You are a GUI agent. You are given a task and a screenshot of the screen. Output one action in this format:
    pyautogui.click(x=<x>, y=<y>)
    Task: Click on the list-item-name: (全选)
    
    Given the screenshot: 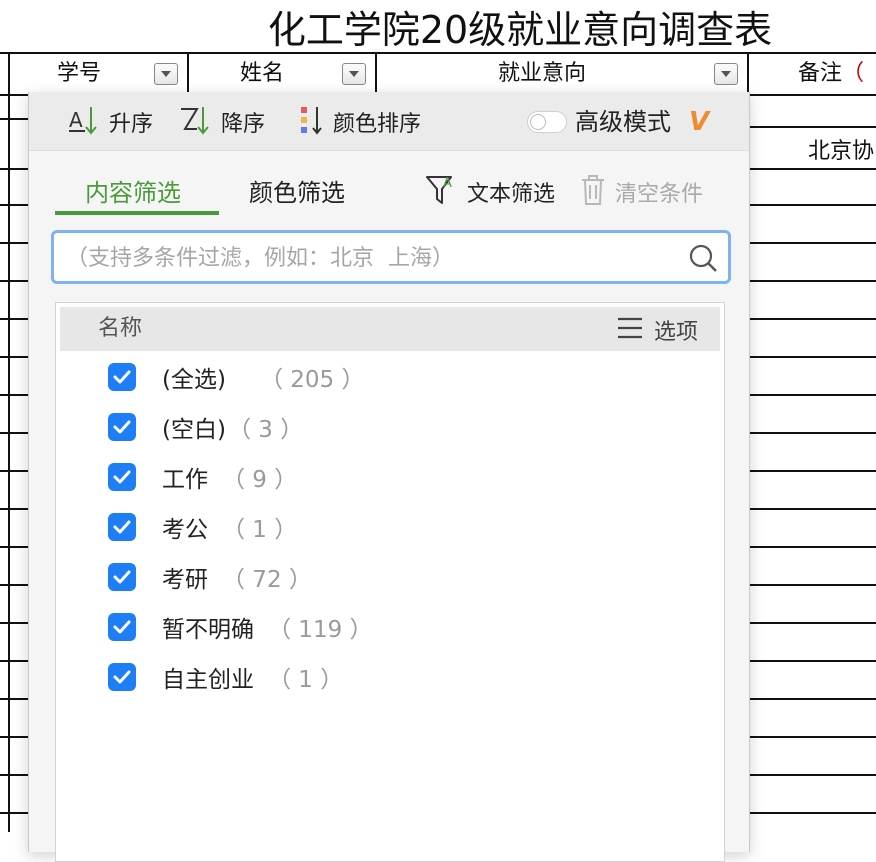 What is the action you would take?
    pyautogui.click(x=194, y=380)
    